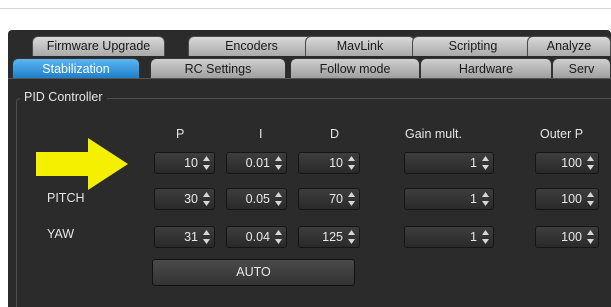  I want to click on spinbox-value: 30, so click(191, 199).